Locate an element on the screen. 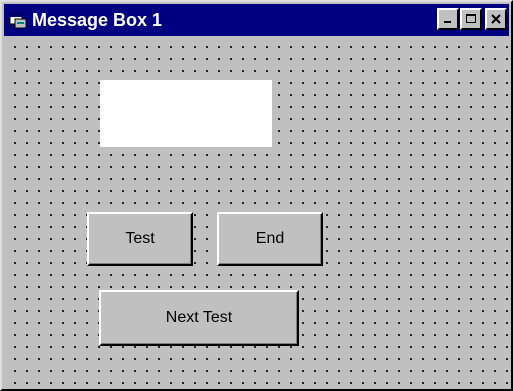 Image resolution: width=513 pixels, height=391 pixels. minimize-button is located at coordinates (448, 19).